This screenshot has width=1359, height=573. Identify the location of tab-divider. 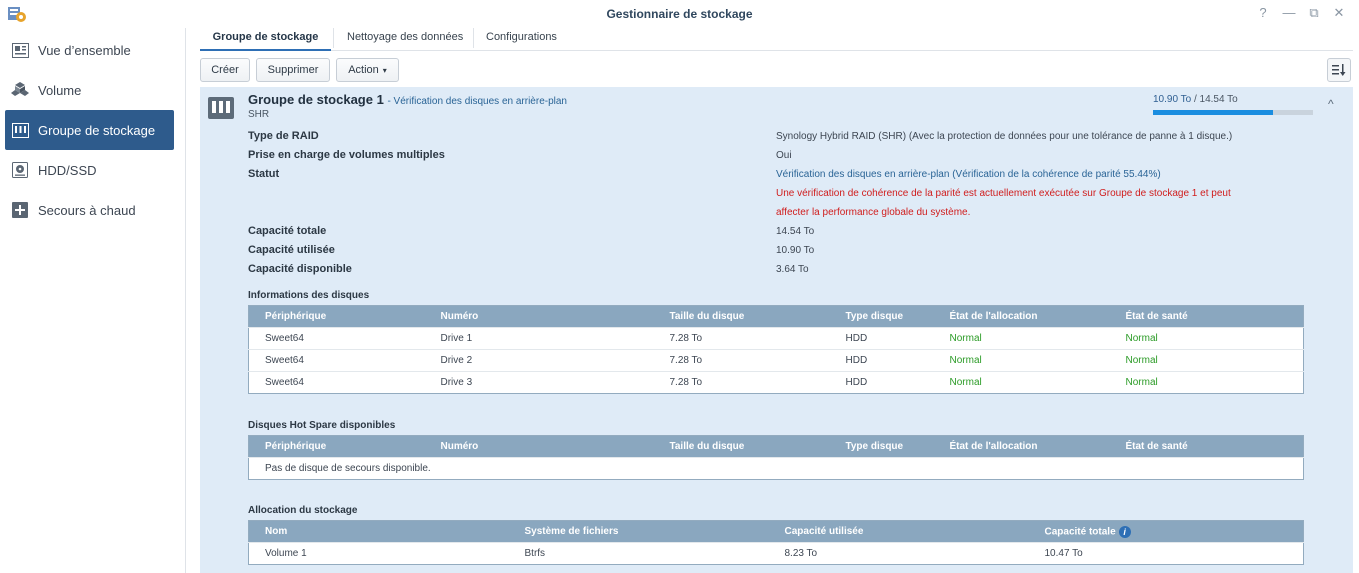
(333, 38).